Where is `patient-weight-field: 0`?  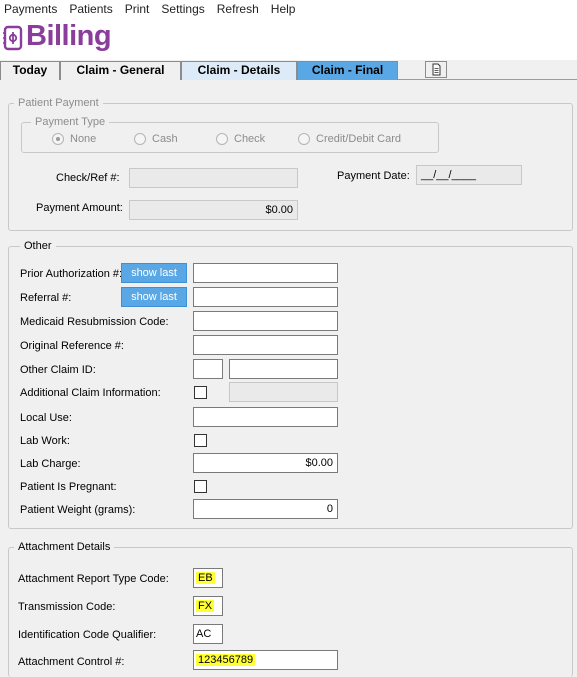
patient-weight-field: 0 is located at coordinates (265, 509).